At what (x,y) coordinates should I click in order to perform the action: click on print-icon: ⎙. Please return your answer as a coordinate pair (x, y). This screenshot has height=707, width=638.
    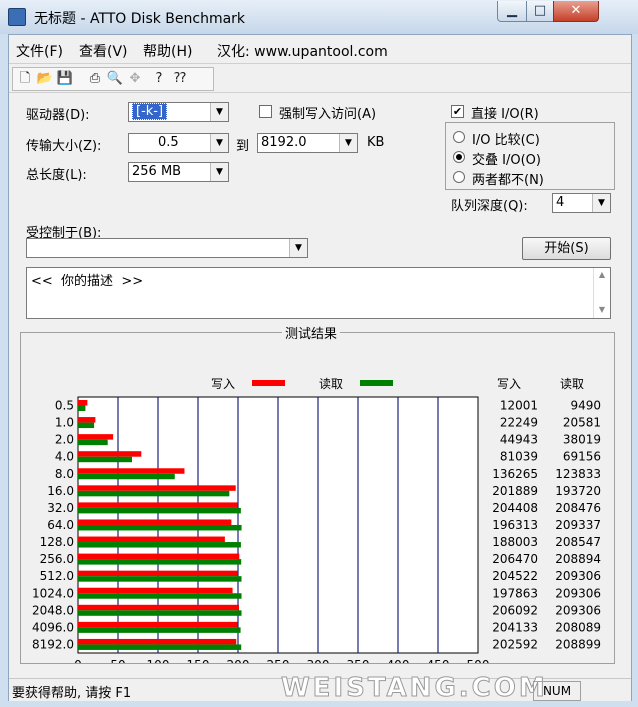
    Looking at the image, I should click on (95, 79).